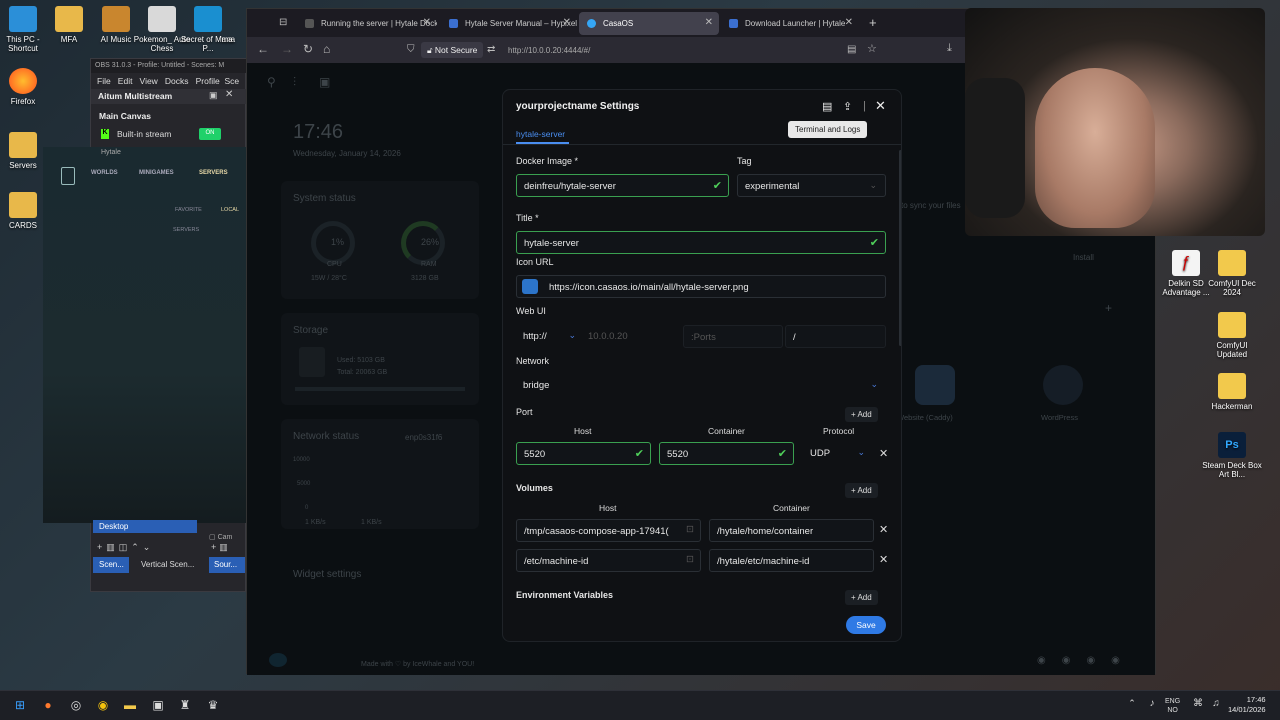 This screenshot has height=720, width=1280. Describe the element at coordinates (185, 706) in the screenshot. I see `app-taskbar-icon: ♜` at that location.